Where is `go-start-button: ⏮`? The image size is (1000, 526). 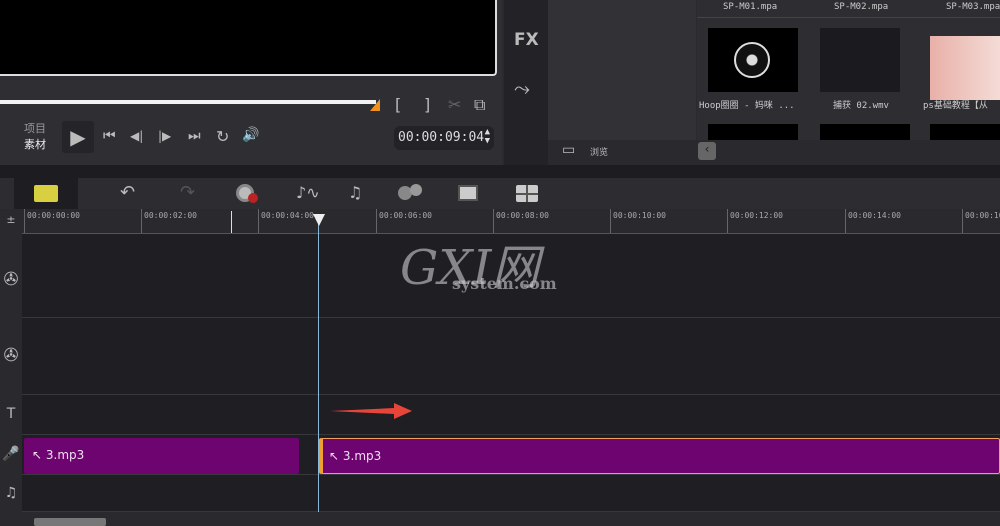
go-start-button: ⏮ is located at coordinates (109, 136).